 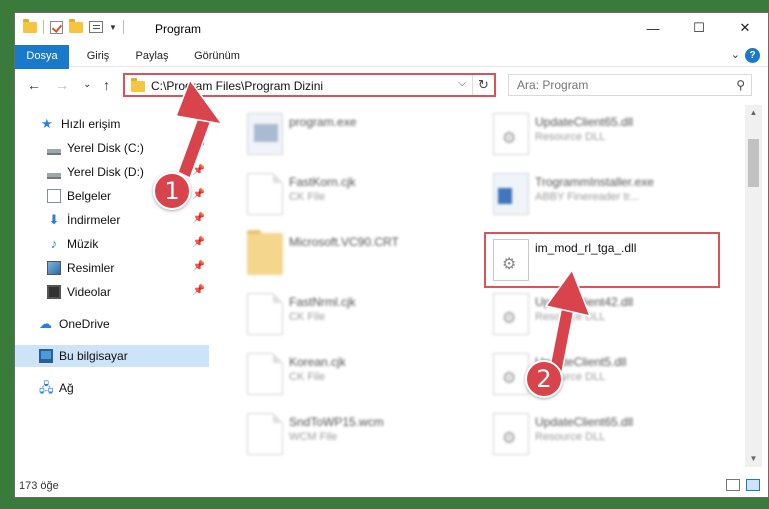 I want to click on arrow-1-head, so click(x=199, y=102).